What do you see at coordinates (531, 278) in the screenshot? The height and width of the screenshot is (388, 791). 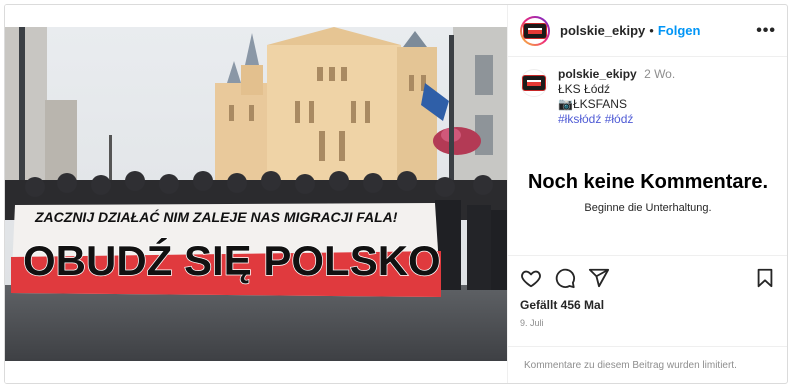 I see `heart-icon` at bounding box center [531, 278].